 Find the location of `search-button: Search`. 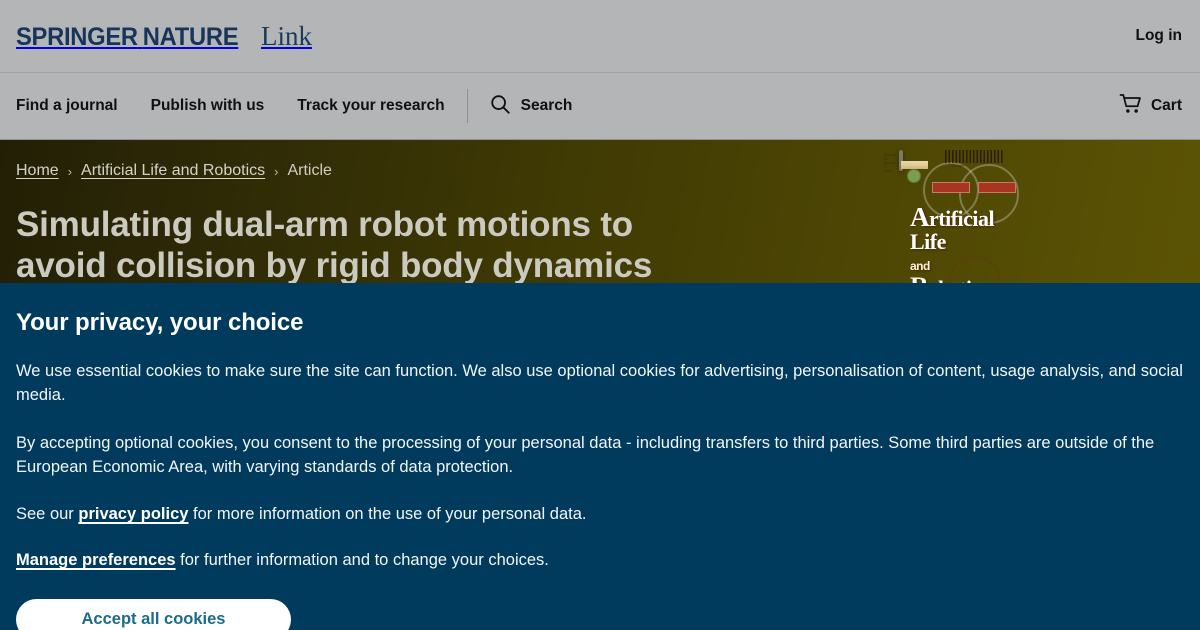

search-button: Search is located at coordinates (531, 106).